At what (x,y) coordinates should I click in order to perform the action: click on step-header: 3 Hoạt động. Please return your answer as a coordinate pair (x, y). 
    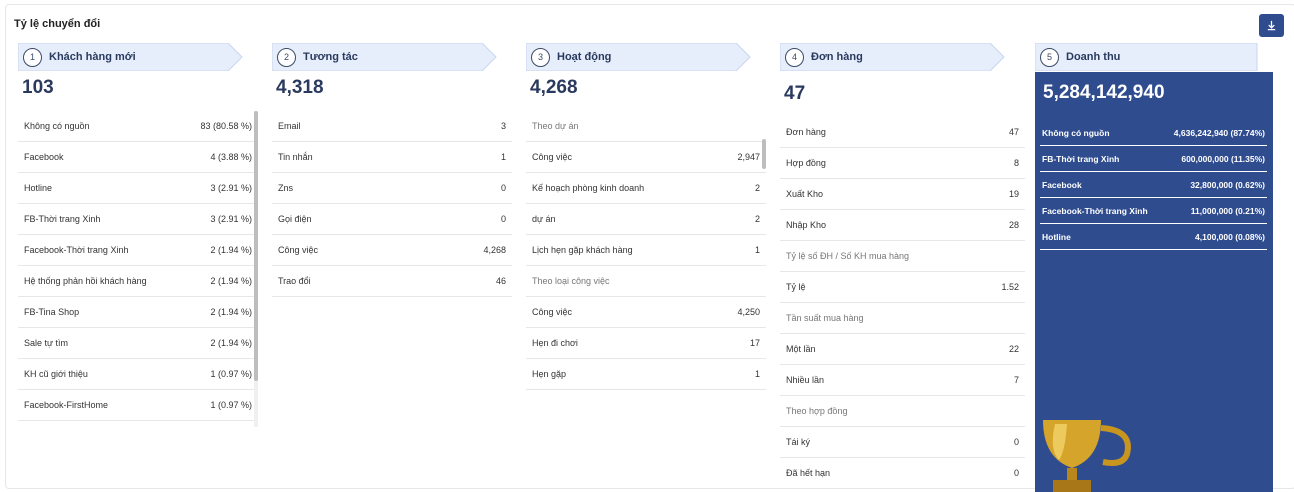
    Looking at the image, I should click on (638, 57).